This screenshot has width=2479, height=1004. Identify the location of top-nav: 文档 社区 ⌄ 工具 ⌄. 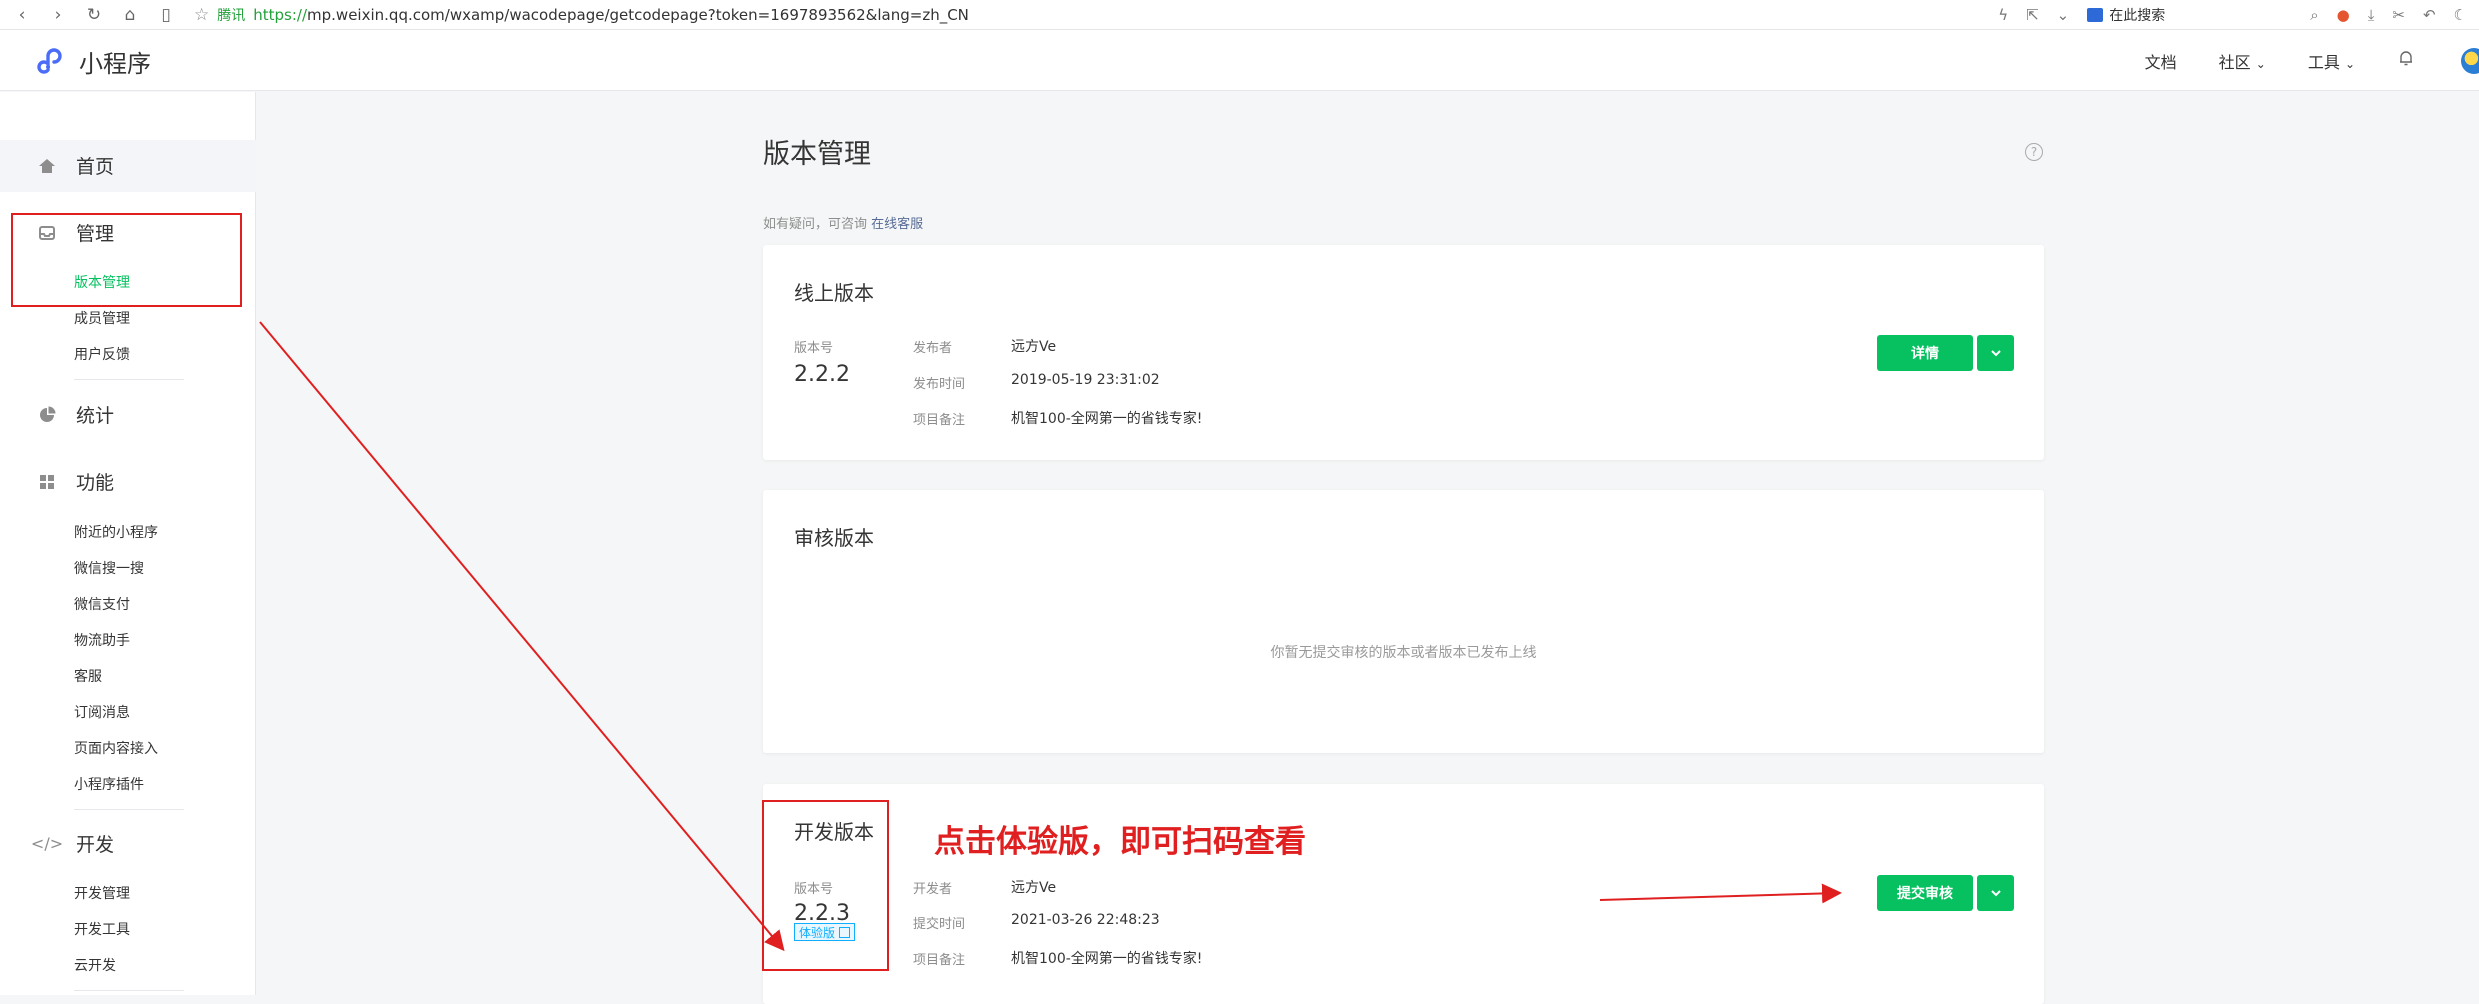
(2312, 60).